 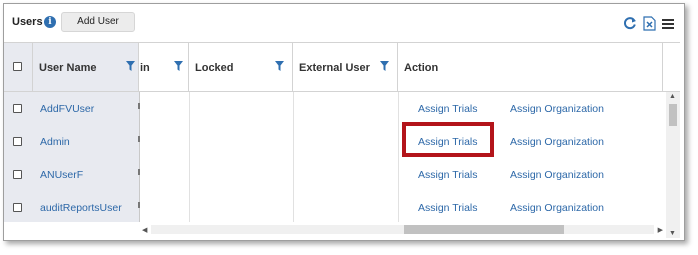 I want to click on column-header-label: User Name, so click(x=68, y=68).